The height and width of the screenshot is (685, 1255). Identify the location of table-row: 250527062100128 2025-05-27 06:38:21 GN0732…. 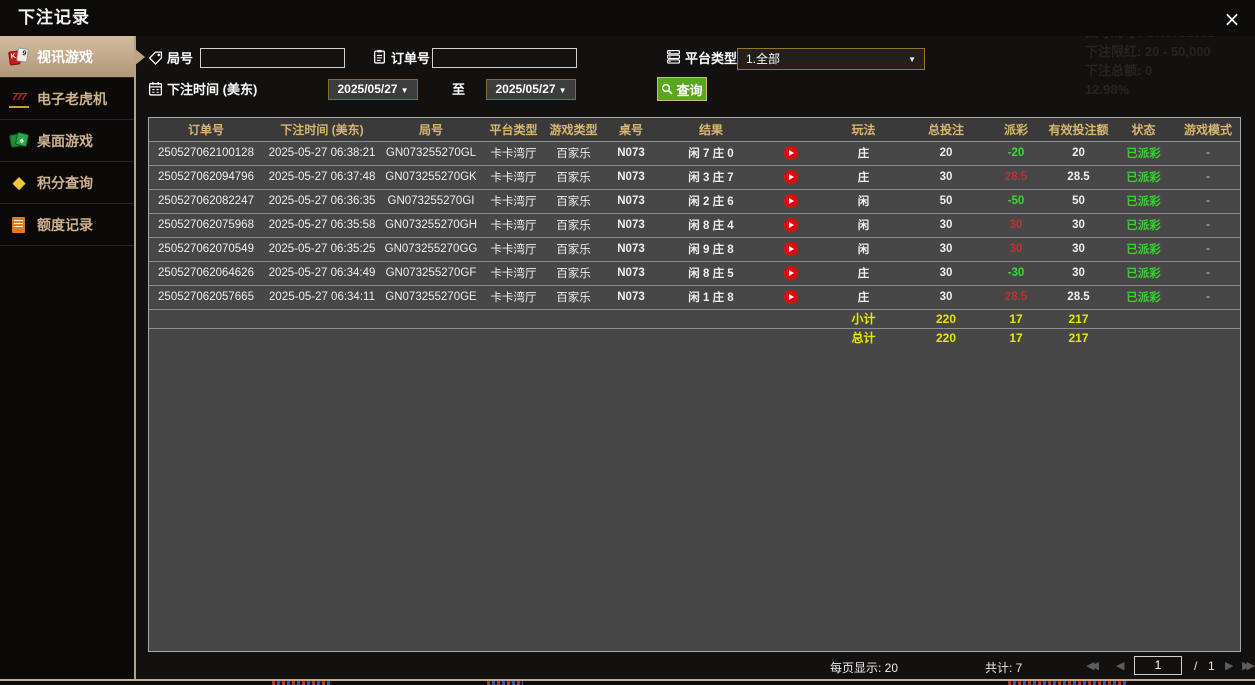
(694, 152).